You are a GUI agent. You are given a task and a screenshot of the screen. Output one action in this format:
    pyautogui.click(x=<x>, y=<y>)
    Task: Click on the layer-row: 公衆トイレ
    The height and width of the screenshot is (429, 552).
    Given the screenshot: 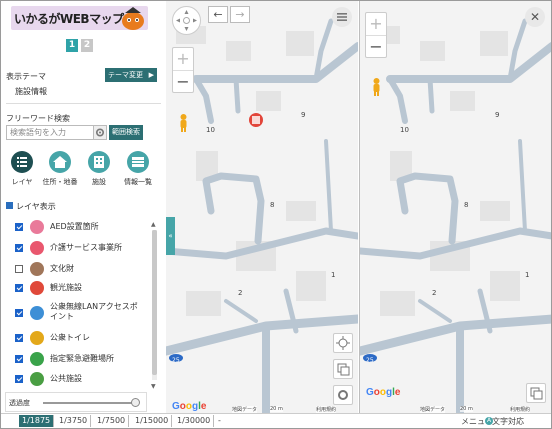 What is the action you would take?
    pyautogui.click(x=76, y=342)
    